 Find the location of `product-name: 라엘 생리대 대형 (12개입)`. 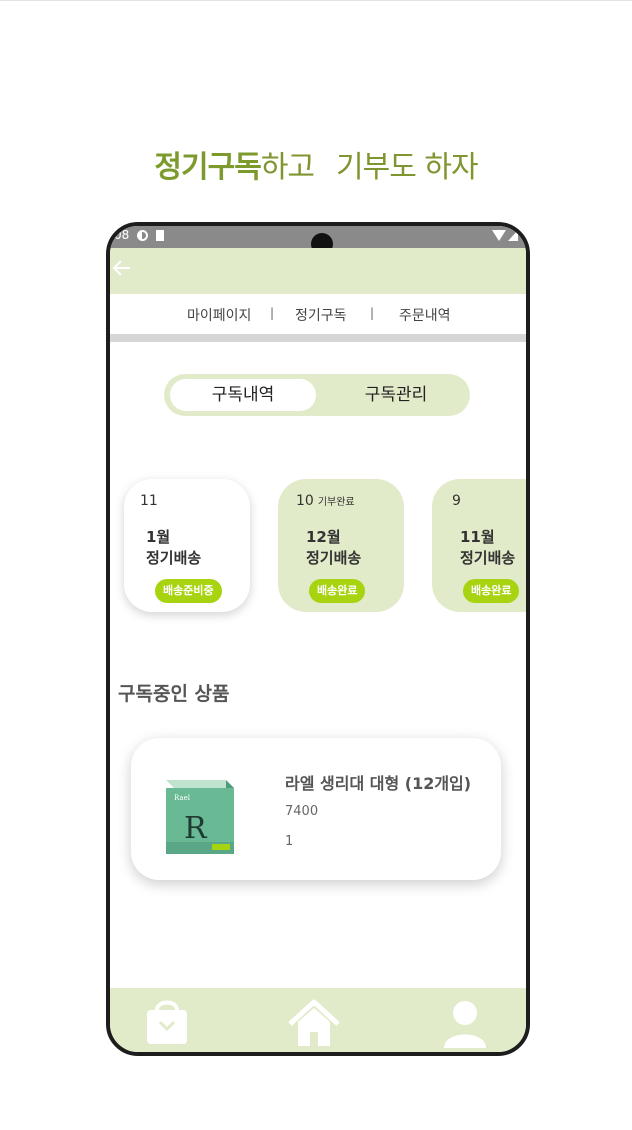

product-name: 라엘 생리대 대형 (12개입) is located at coordinates (378, 783).